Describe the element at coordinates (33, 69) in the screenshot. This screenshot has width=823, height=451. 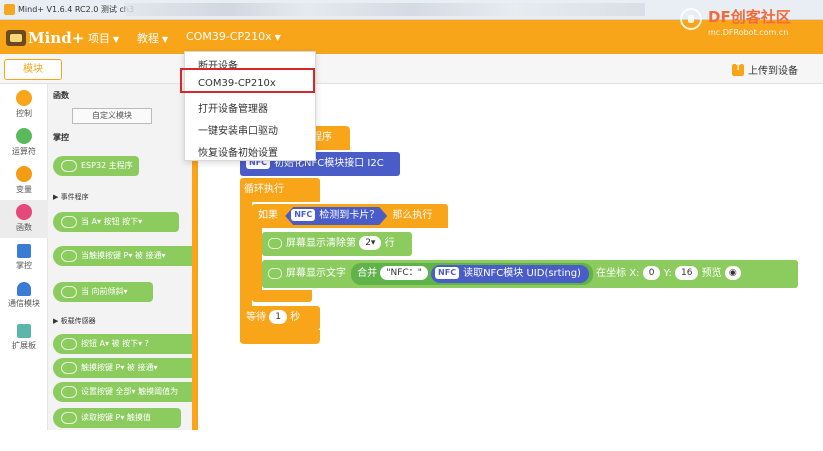
I see `tab-modules: 模块` at that location.